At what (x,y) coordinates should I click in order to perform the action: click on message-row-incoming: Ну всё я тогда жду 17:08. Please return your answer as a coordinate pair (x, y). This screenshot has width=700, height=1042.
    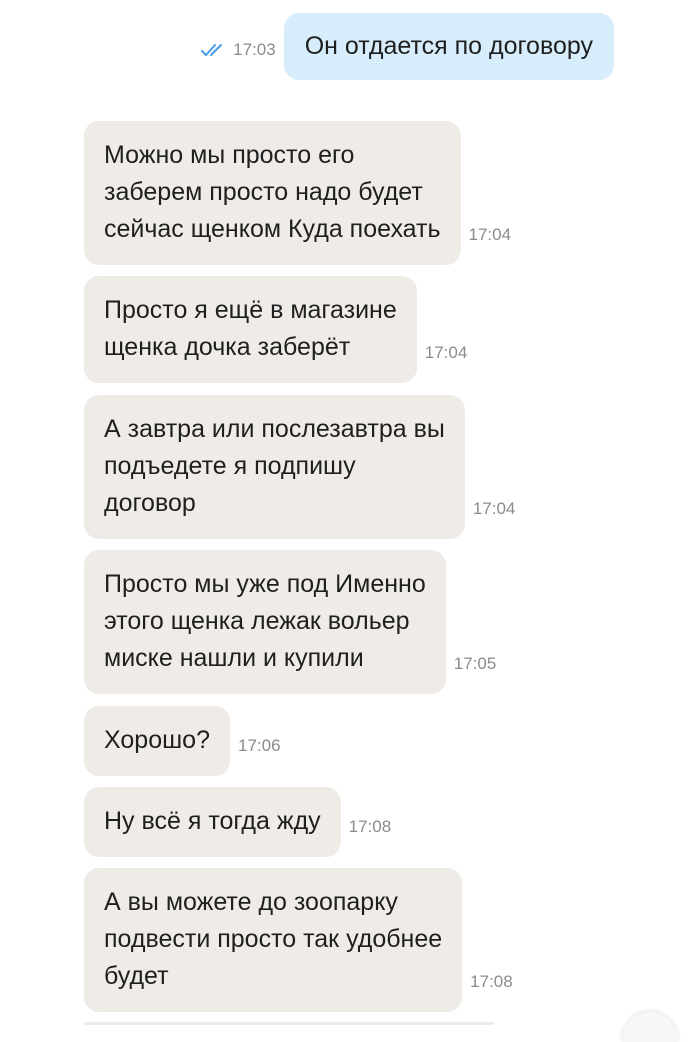
    Looking at the image, I should click on (237, 822).